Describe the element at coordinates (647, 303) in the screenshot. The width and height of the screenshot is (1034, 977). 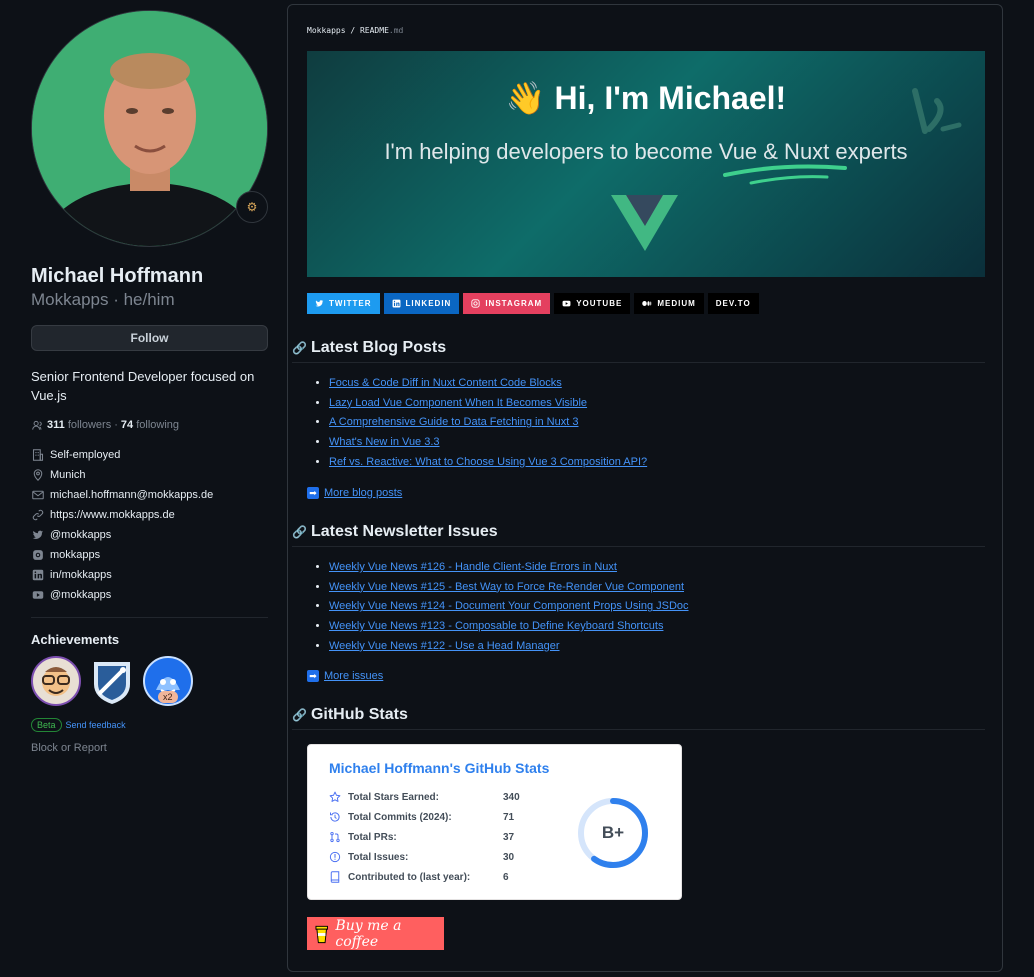
I see `medium-icon` at that location.